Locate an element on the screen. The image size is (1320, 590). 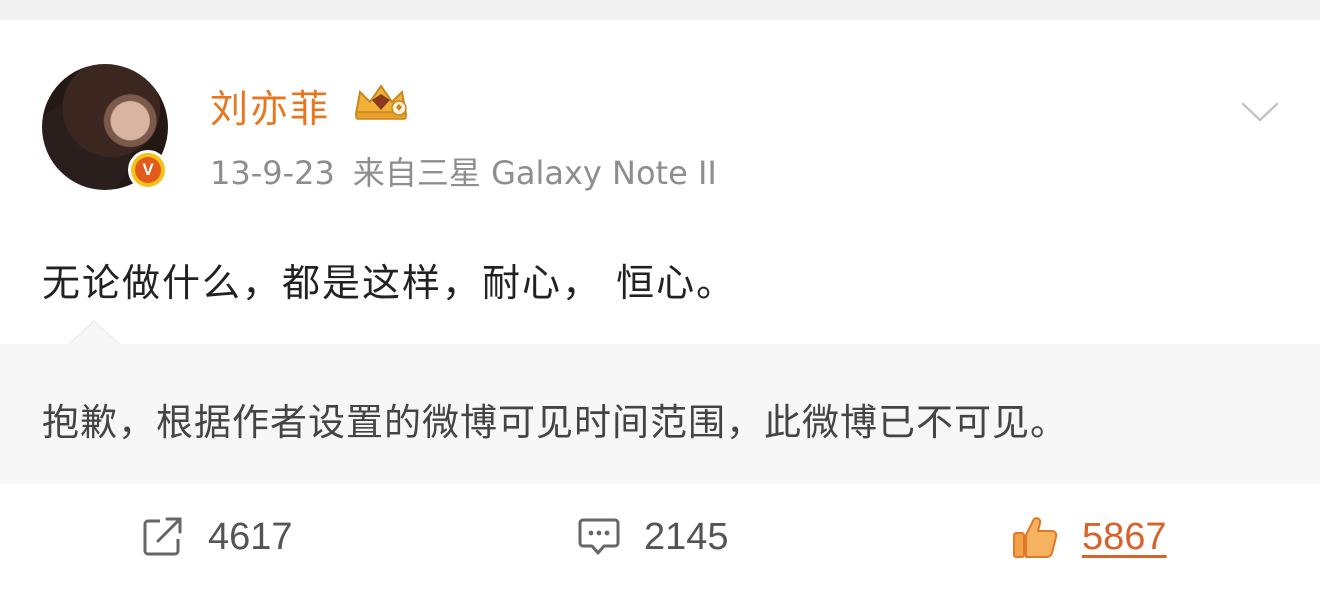
repost-button: 4617 is located at coordinates (217, 537).